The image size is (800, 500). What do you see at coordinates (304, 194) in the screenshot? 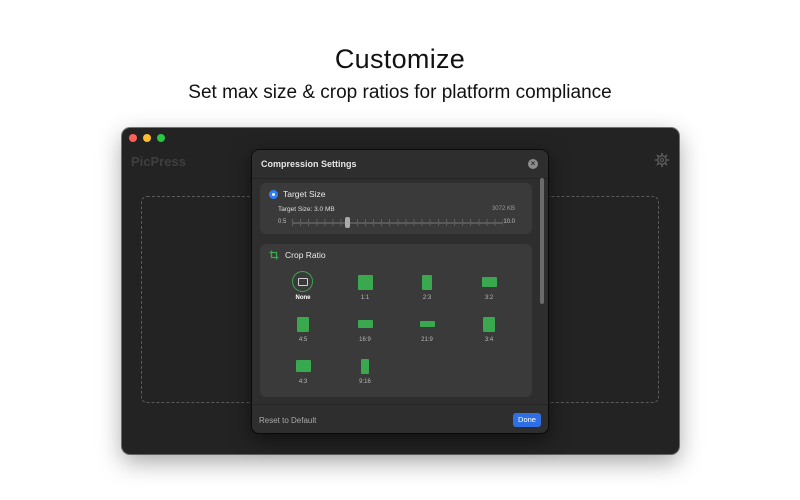
I see `target-size-title: Target Size` at bounding box center [304, 194].